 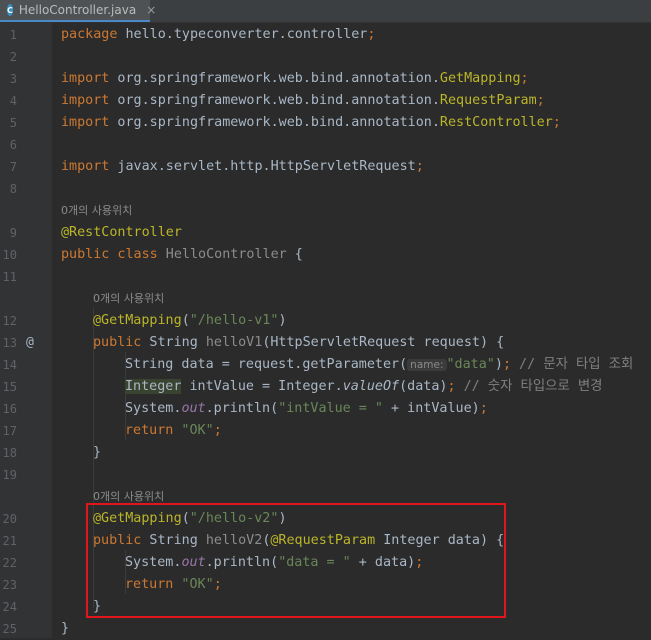 What do you see at coordinates (9, 321) in the screenshot?
I see `line-number: 12` at bounding box center [9, 321].